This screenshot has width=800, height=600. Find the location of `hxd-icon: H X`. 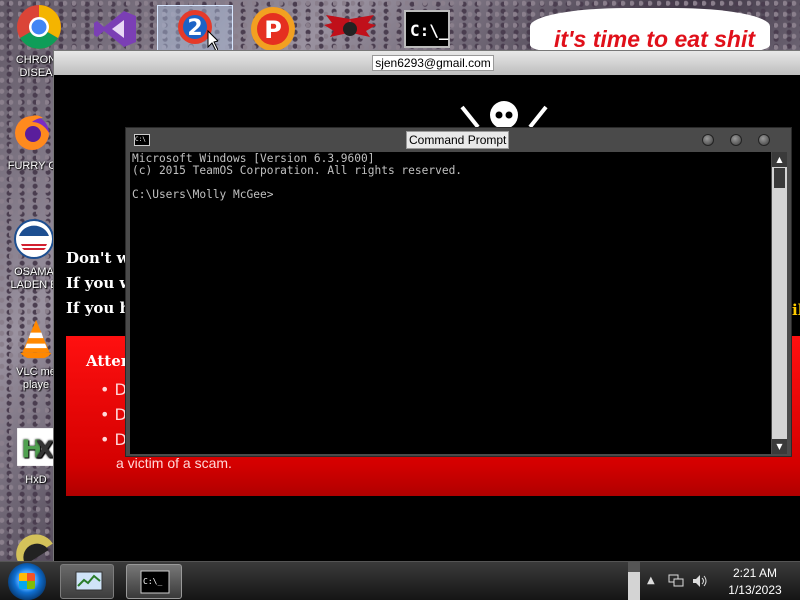

hxd-icon: H X is located at coordinates (36, 447).